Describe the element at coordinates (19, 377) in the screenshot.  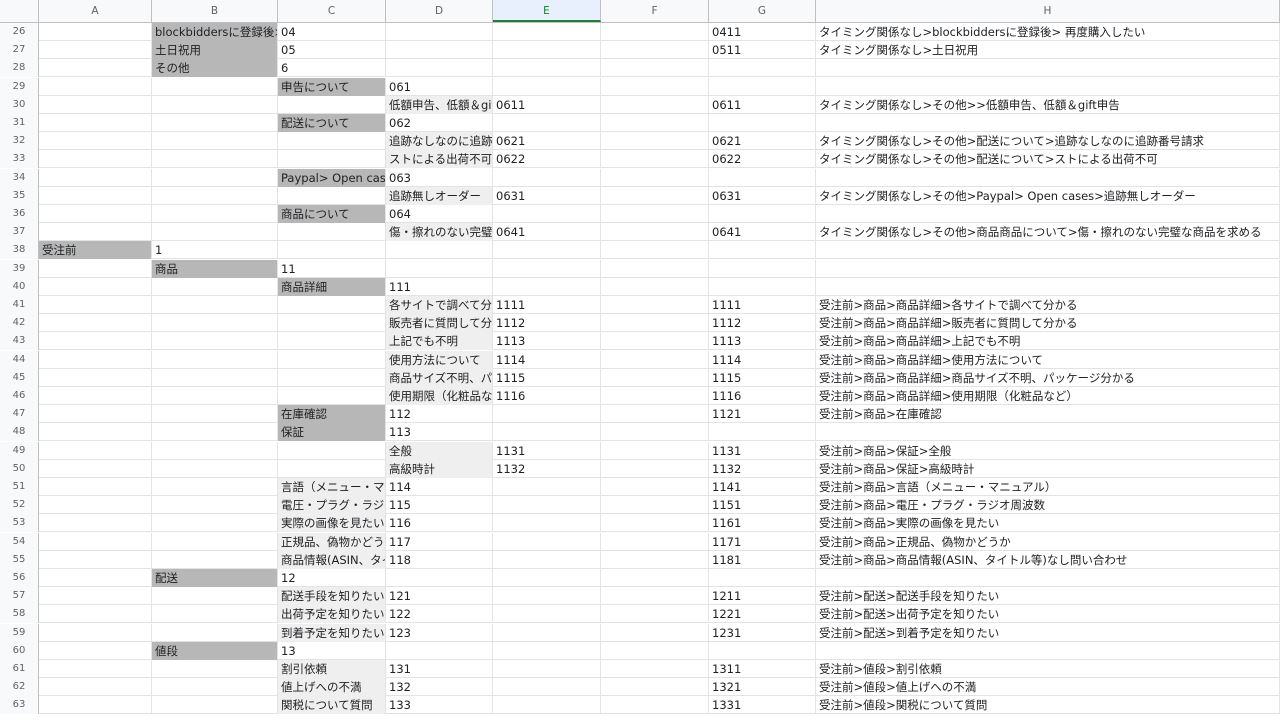
I see `row-number: 45` at that location.